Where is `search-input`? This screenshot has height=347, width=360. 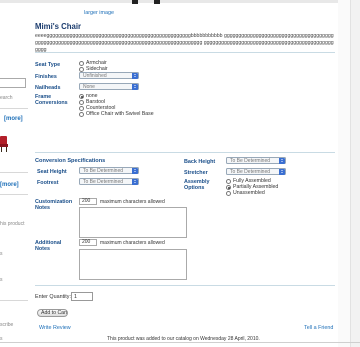 search-input is located at coordinates (13, 83).